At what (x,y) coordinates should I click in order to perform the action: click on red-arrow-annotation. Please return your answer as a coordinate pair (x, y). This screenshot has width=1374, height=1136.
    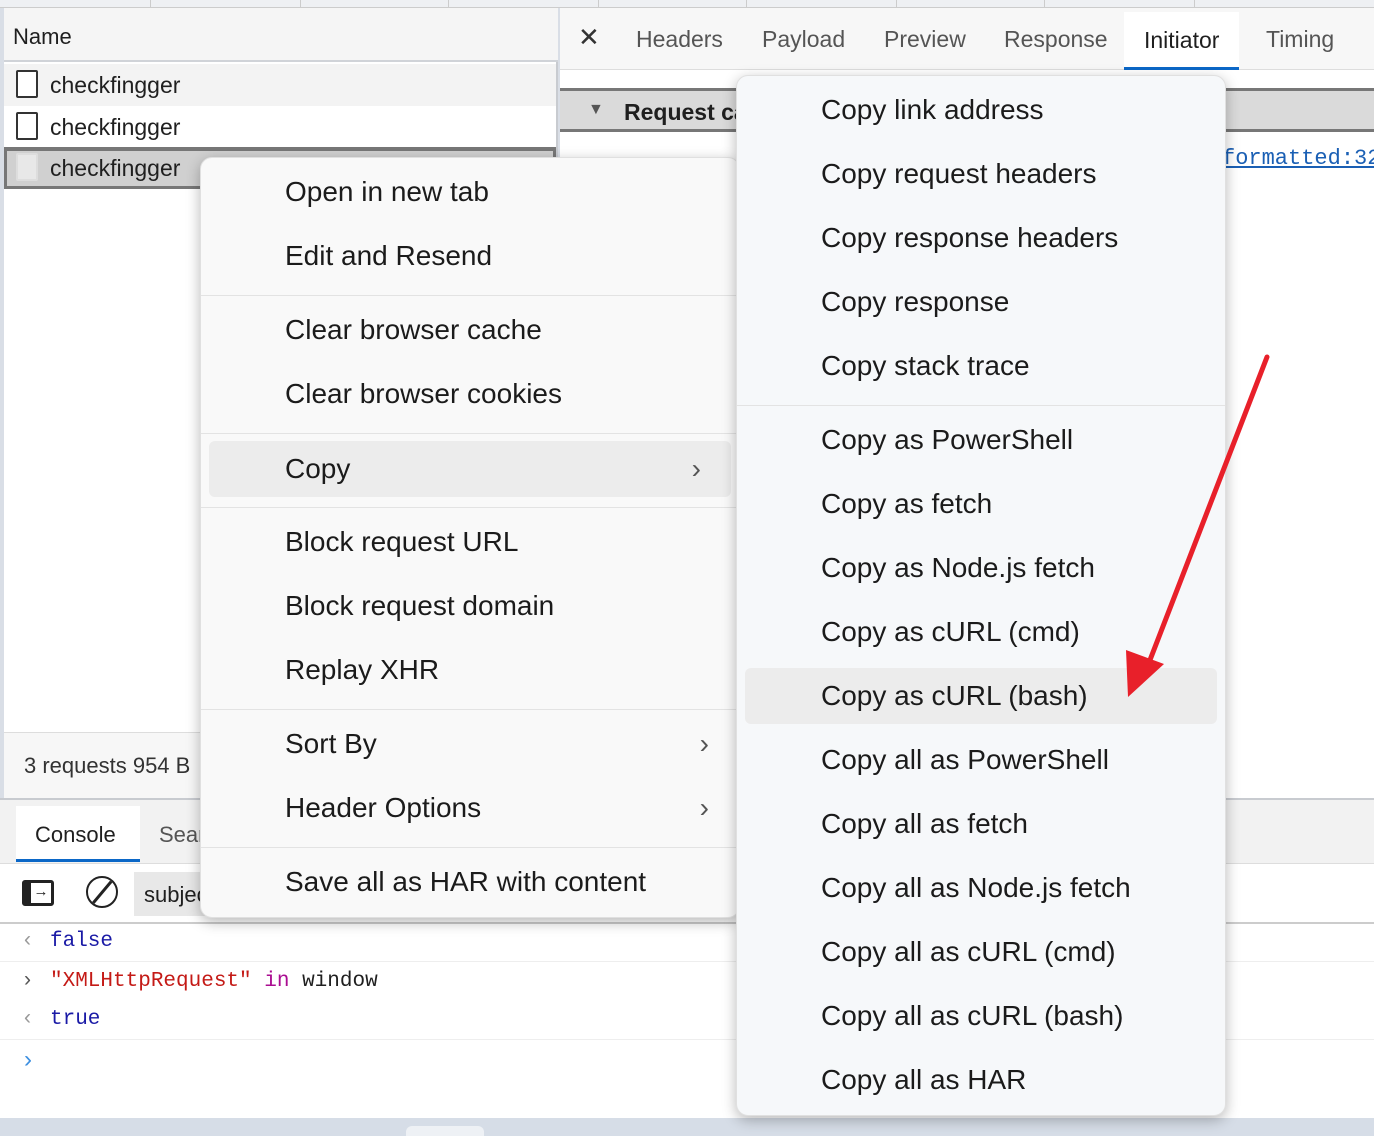
    Looking at the image, I should click on (1198, 525).